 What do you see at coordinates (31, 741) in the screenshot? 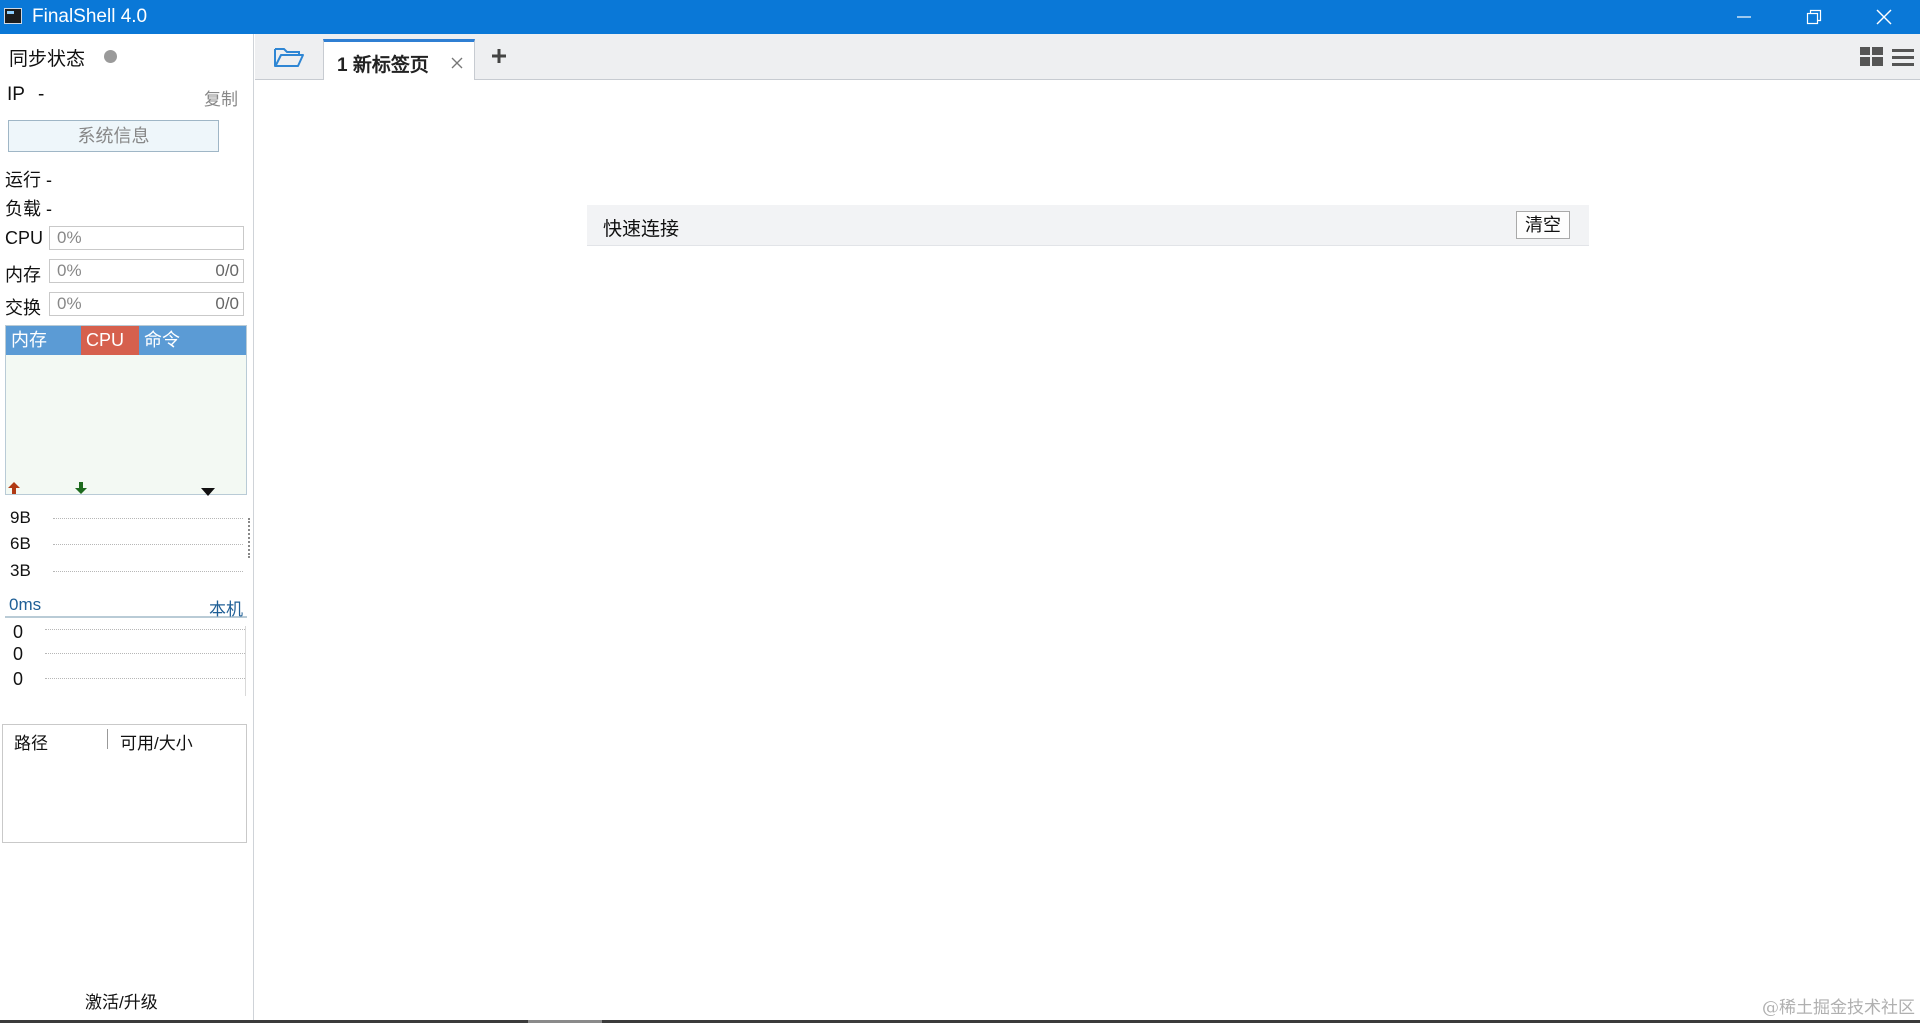
I see `disk-column-path: 路径` at bounding box center [31, 741].